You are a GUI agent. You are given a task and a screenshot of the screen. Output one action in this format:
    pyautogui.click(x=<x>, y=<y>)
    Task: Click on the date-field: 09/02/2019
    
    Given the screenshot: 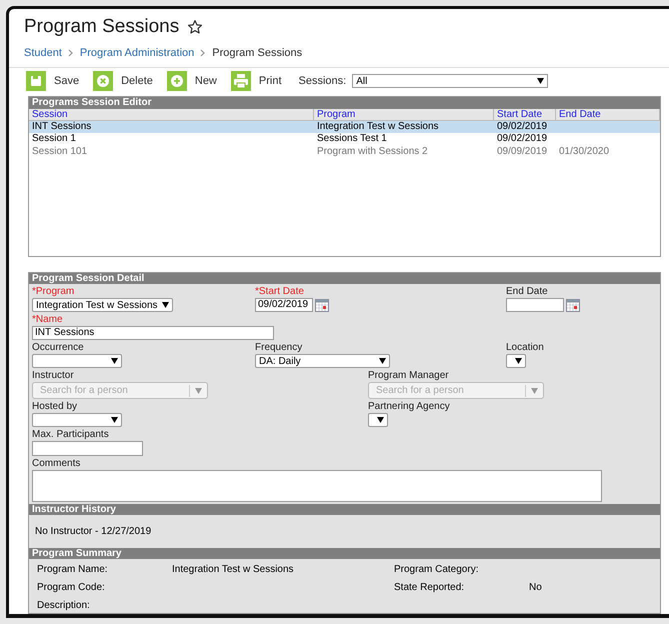 What is the action you would take?
    pyautogui.click(x=284, y=305)
    